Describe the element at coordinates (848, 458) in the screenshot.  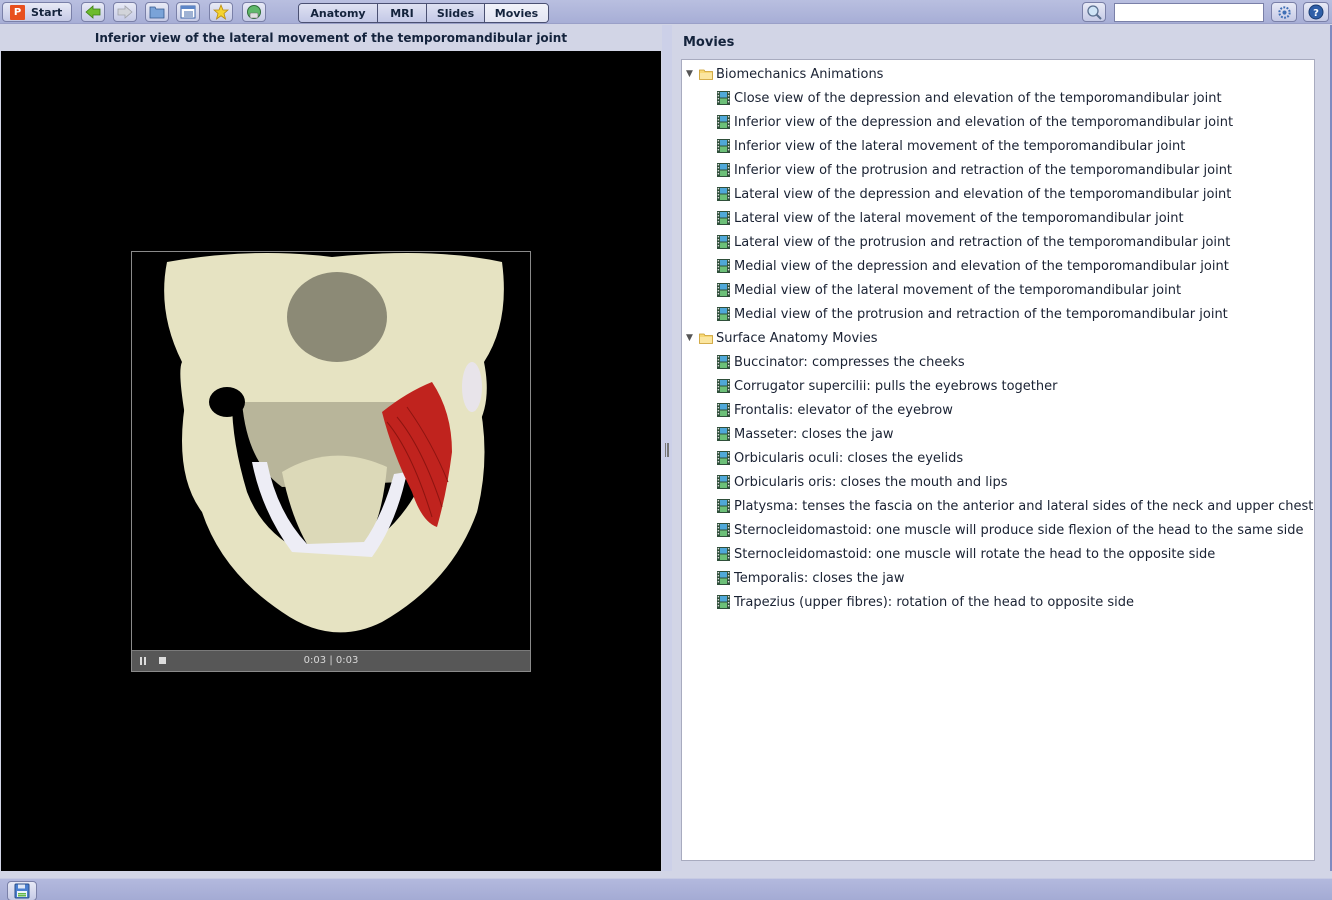
I see `movie-label: Orbicularis oculi: closes the eyelids` at that location.